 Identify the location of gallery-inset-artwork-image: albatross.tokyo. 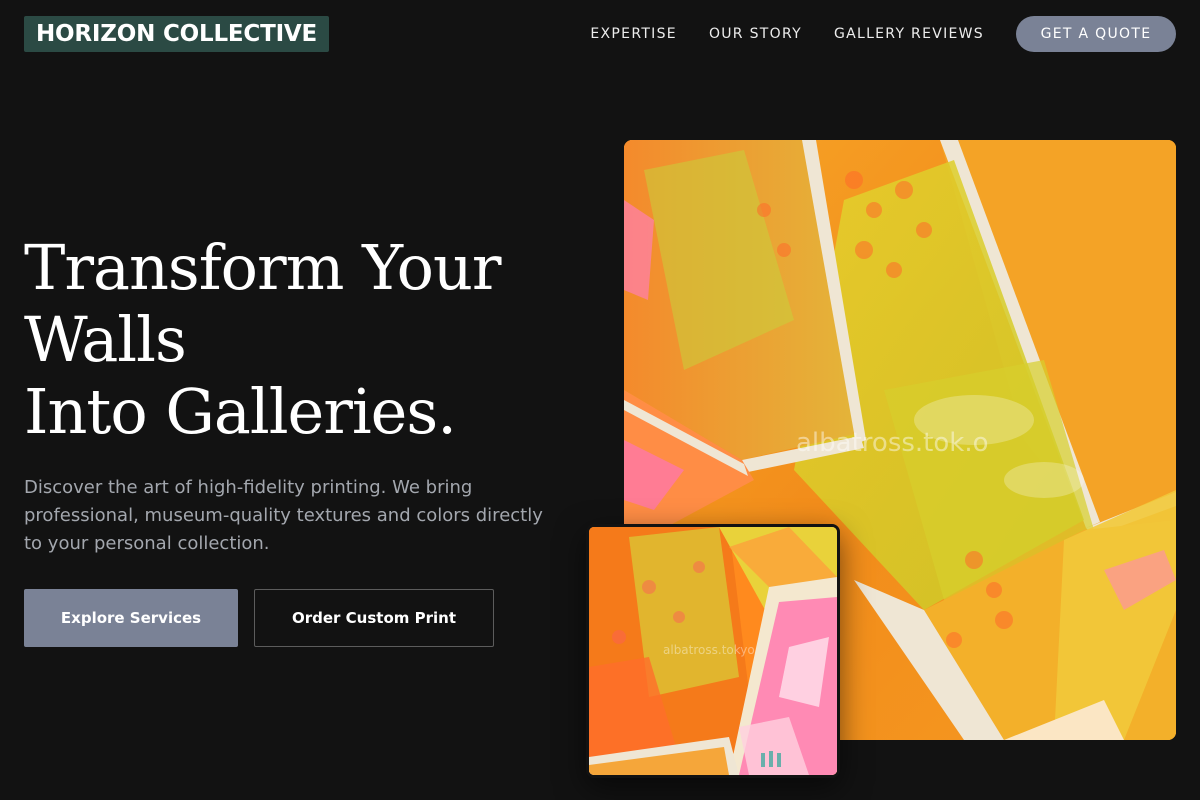
(713, 651).